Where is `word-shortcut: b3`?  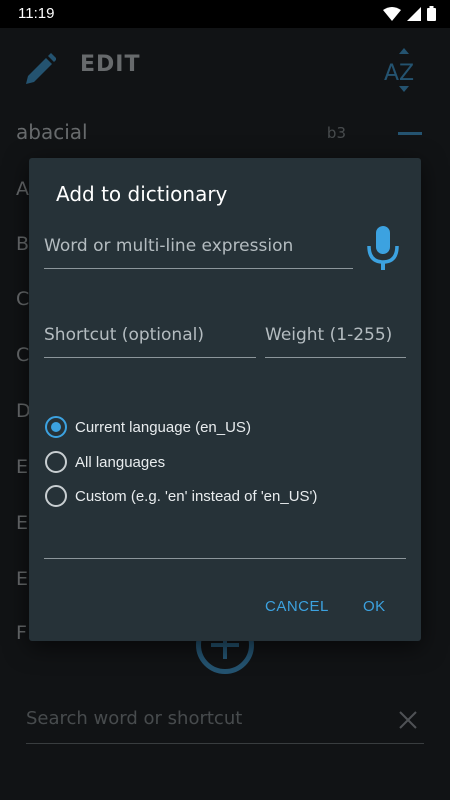
word-shortcut: b3 is located at coordinates (336, 133).